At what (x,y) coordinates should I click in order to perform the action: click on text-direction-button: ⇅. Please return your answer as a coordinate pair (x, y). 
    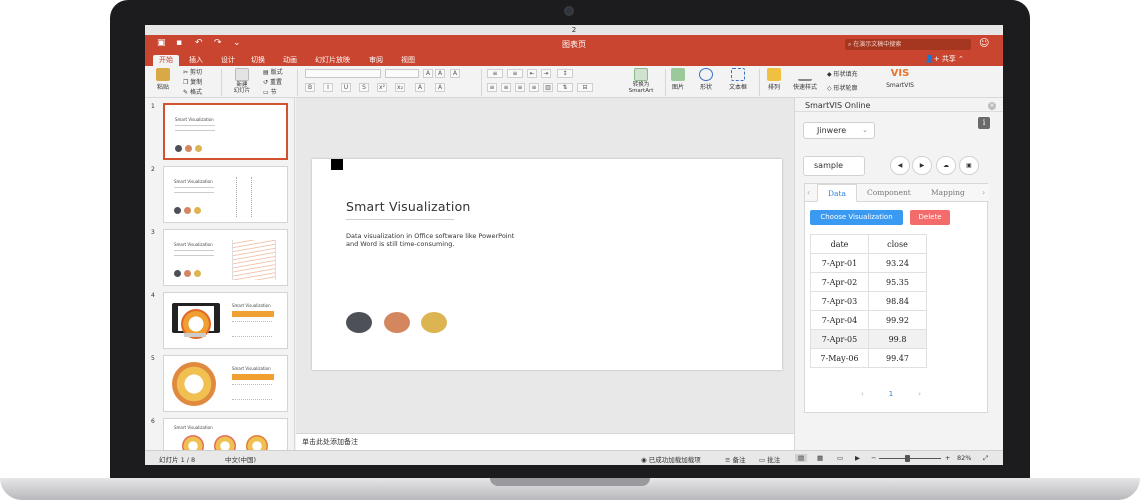
    Looking at the image, I should click on (565, 87).